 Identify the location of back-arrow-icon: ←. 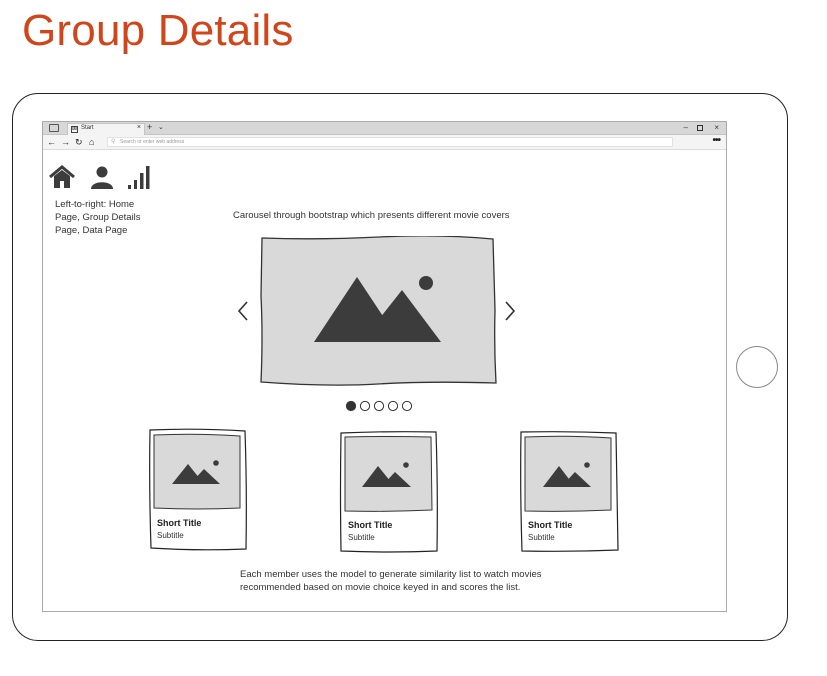
(51, 142).